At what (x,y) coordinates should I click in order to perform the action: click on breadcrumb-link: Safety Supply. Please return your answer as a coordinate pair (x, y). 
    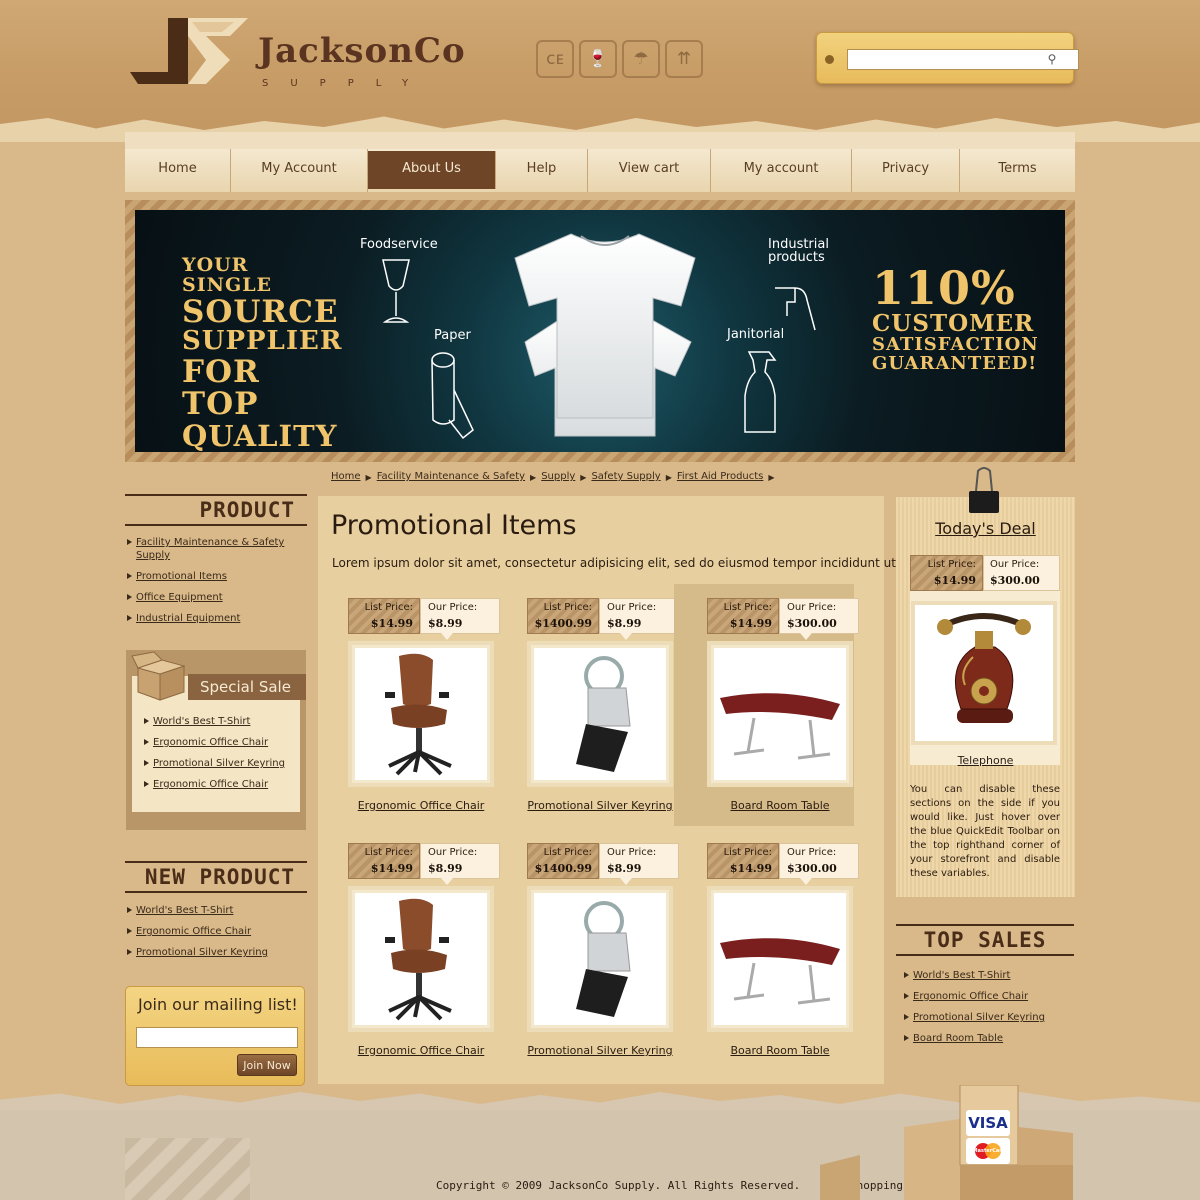
    Looking at the image, I should click on (625, 476).